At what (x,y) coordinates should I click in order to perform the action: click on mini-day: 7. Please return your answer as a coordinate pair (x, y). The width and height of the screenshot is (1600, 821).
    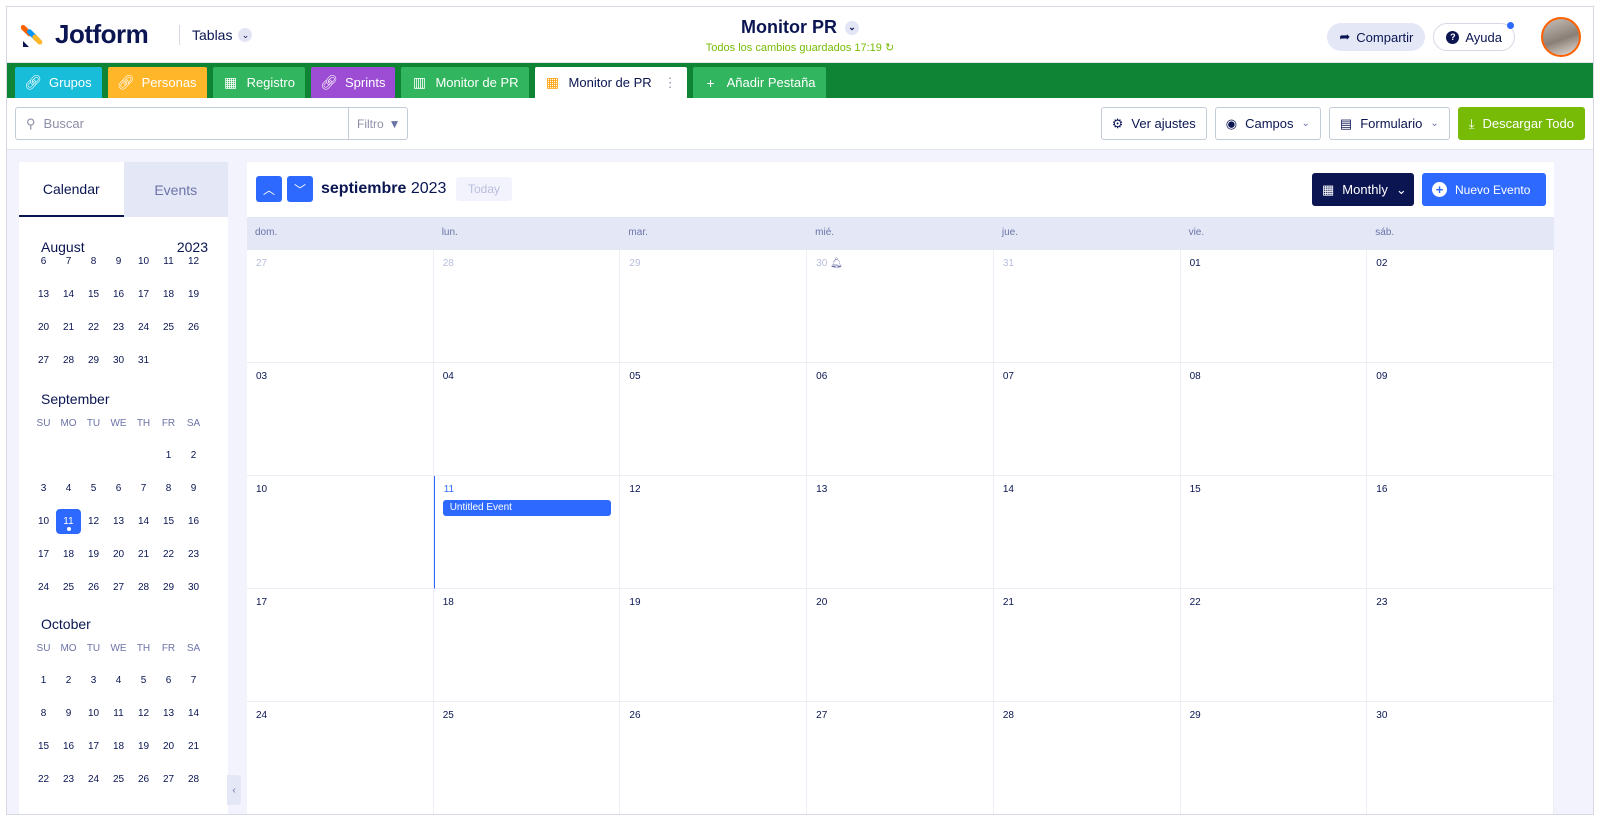
    Looking at the image, I should click on (193, 680).